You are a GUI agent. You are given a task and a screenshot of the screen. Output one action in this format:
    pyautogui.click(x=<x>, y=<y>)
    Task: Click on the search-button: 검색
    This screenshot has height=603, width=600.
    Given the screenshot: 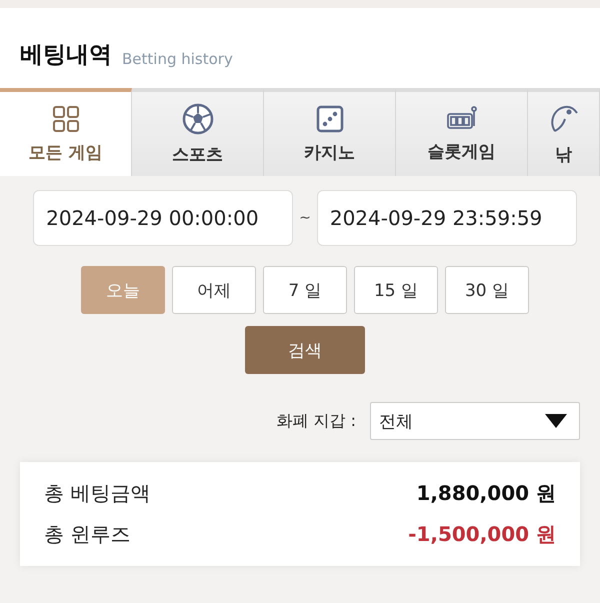 What is the action you would take?
    pyautogui.click(x=305, y=350)
    